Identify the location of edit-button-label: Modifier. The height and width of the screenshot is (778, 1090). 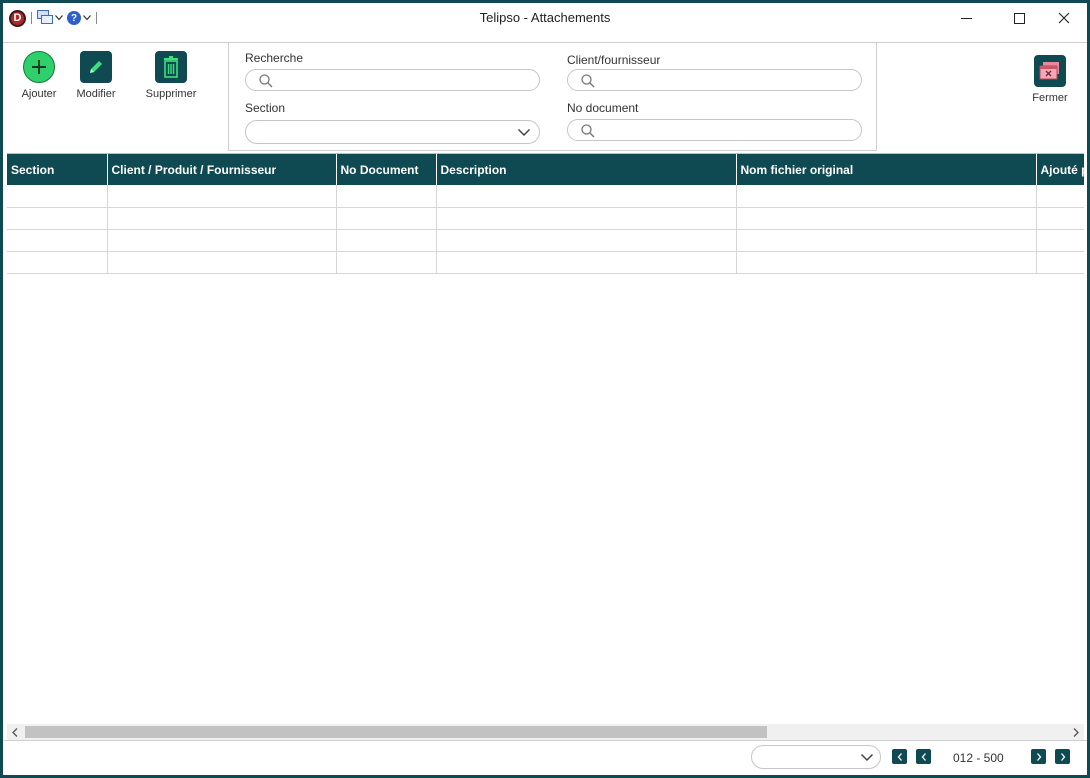
(96, 94).